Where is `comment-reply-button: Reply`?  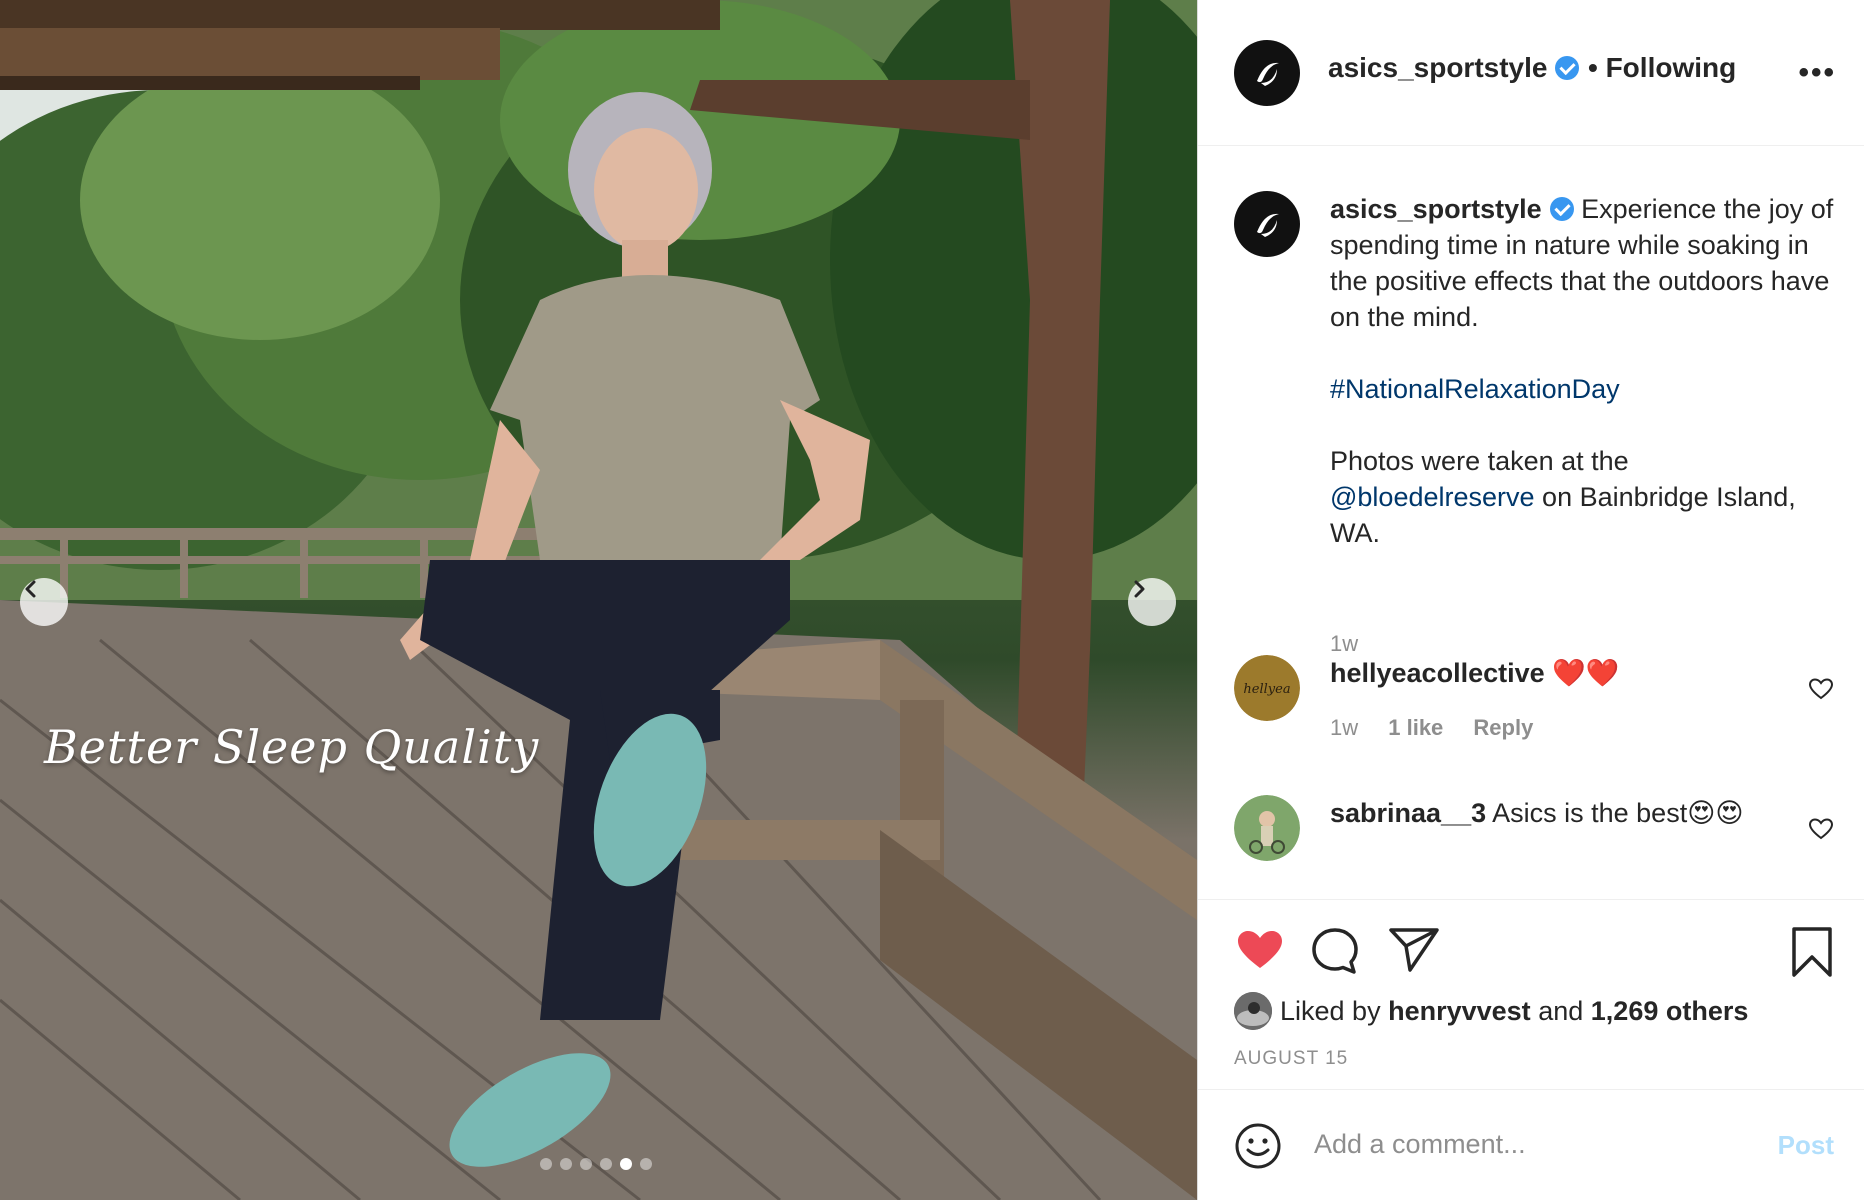
comment-reply-button: Reply is located at coordinates (1503, 727).